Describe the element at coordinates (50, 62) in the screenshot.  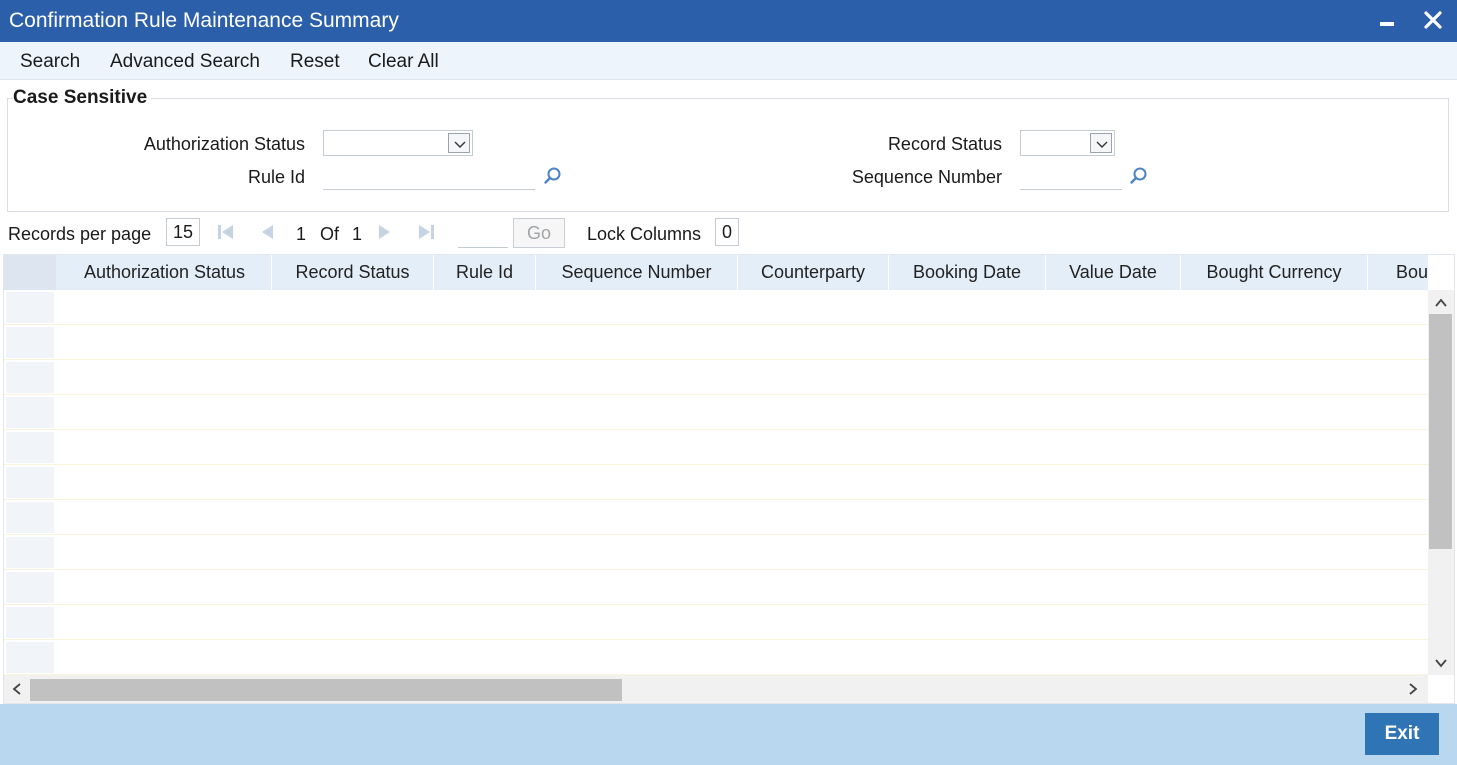
I see `search-button: Search` at that location.